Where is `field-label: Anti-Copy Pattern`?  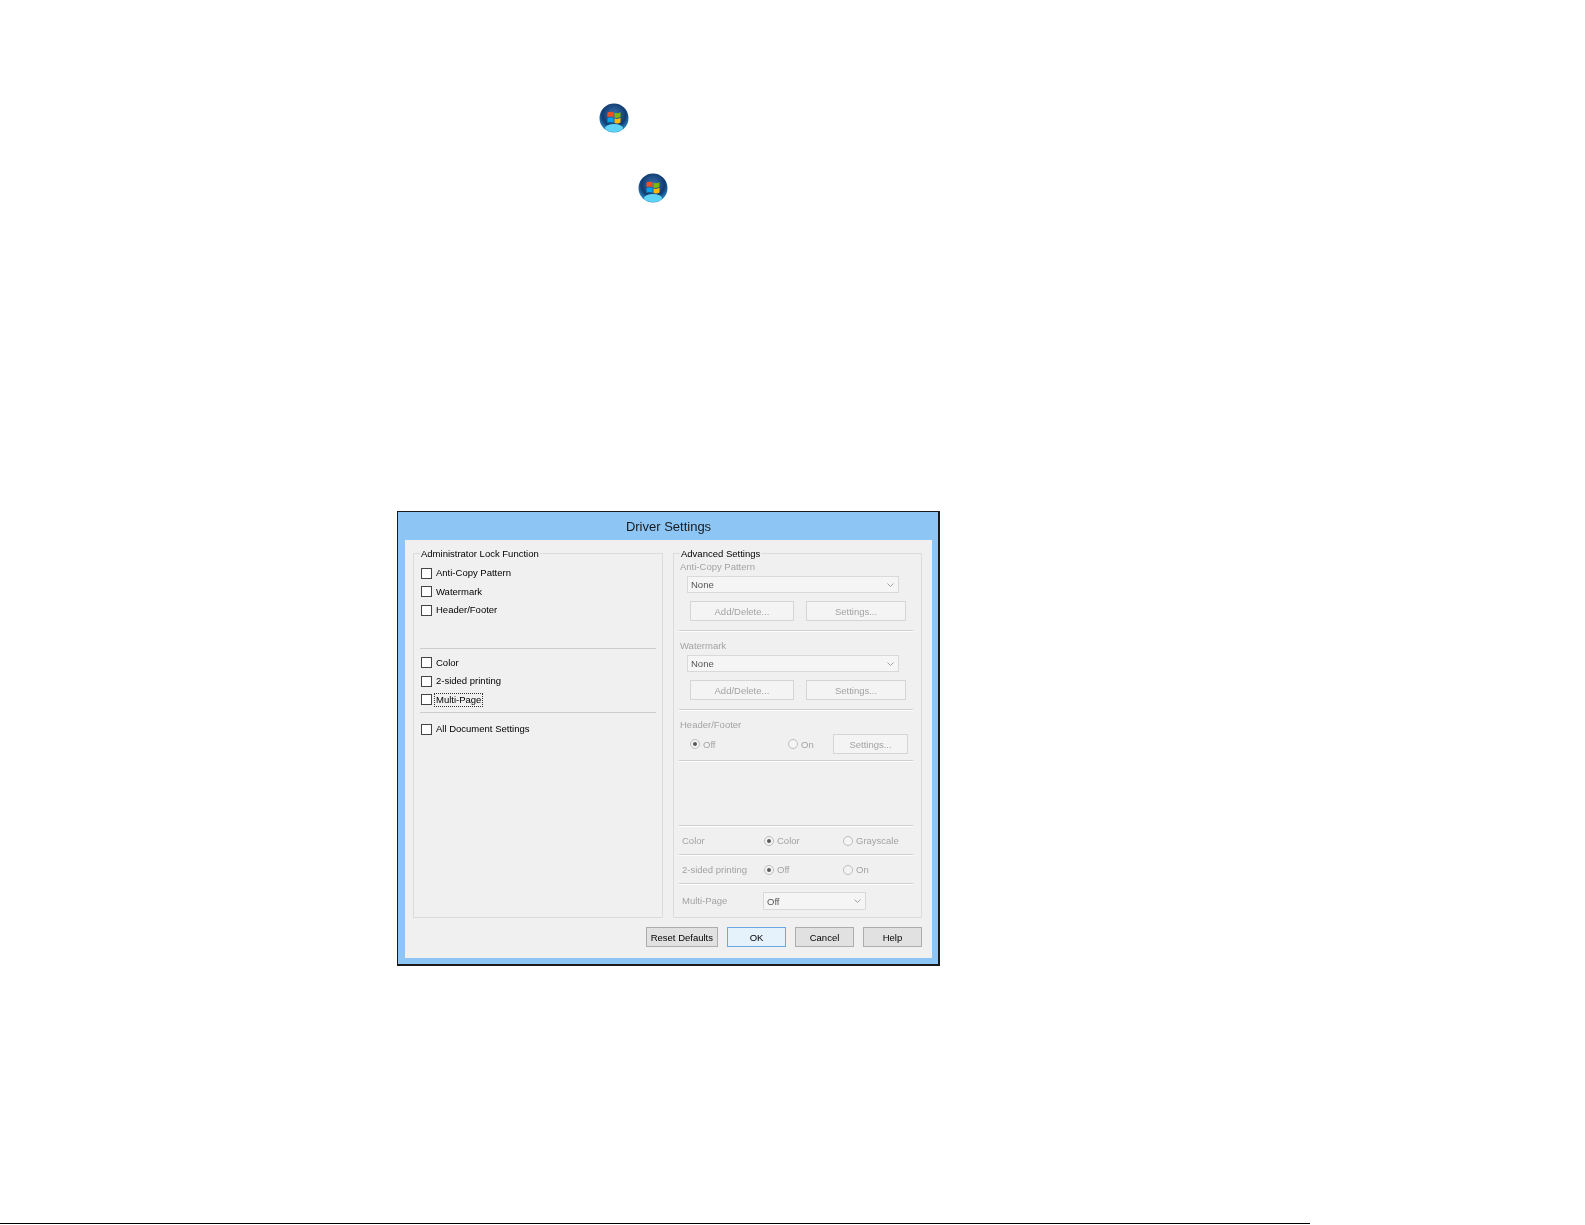
field-label: Anti-Copy Pattern is located at coordinates (718, 567).